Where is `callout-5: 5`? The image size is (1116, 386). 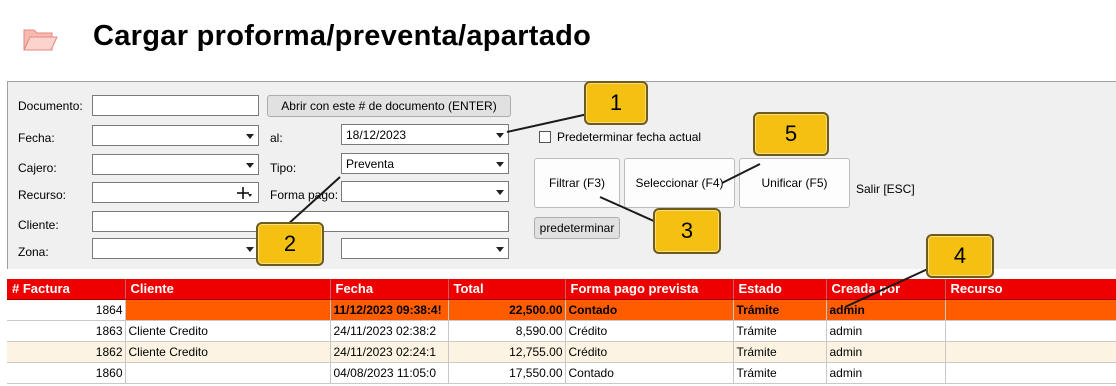
callout-5: 5 is located at coordinates (791, 134).